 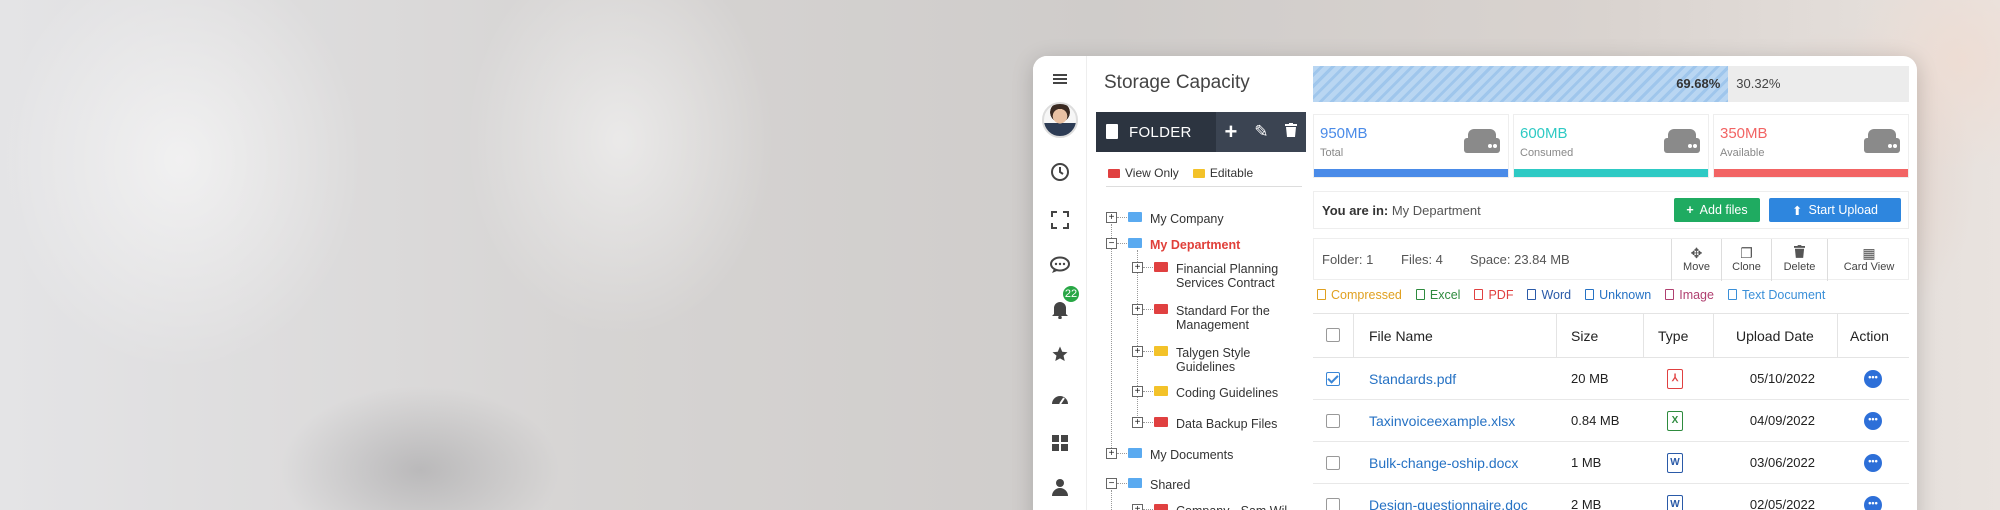 I want to click on dashboard-icon, so click(x=1060, y=399).